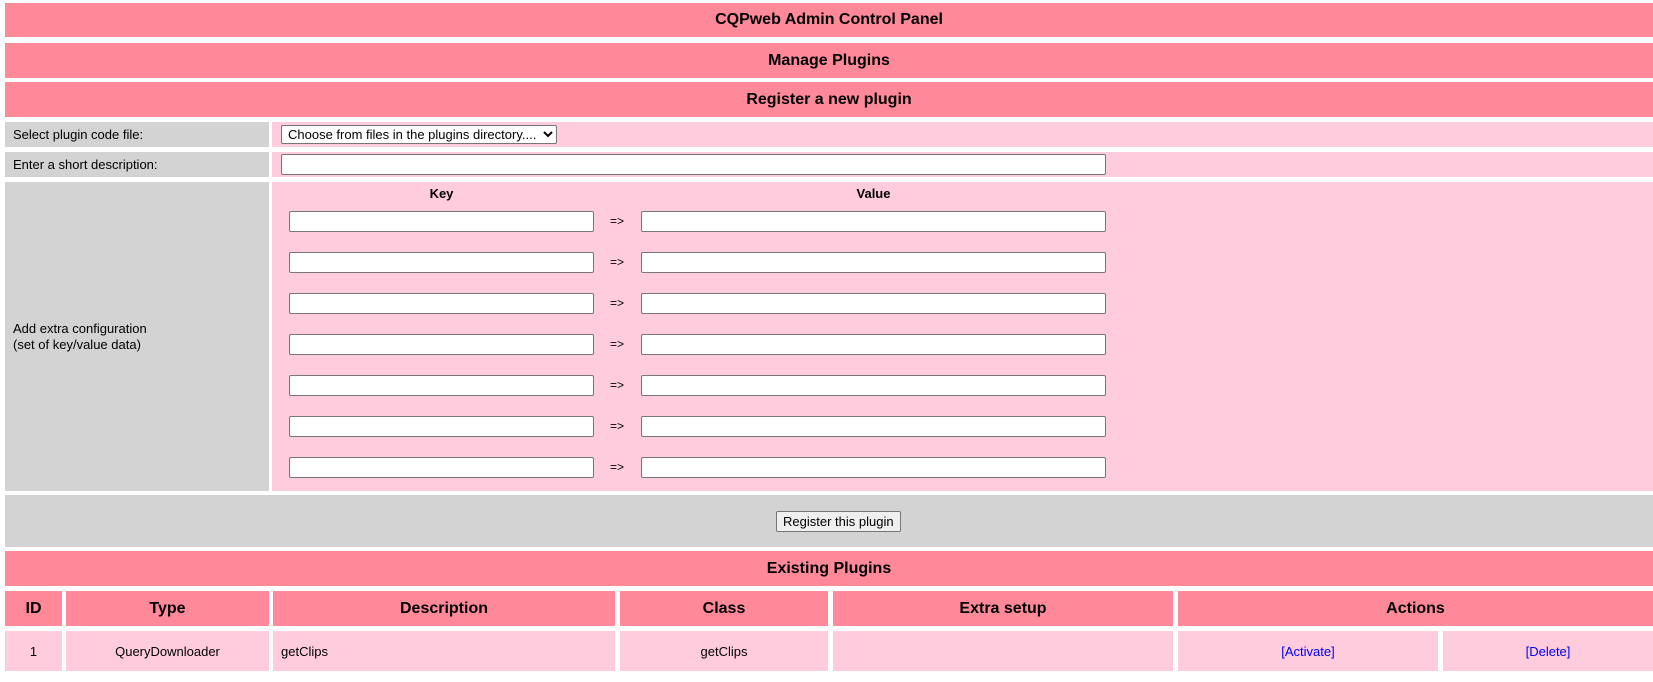  I want to click on cell-id: 1, so click(33, 651).